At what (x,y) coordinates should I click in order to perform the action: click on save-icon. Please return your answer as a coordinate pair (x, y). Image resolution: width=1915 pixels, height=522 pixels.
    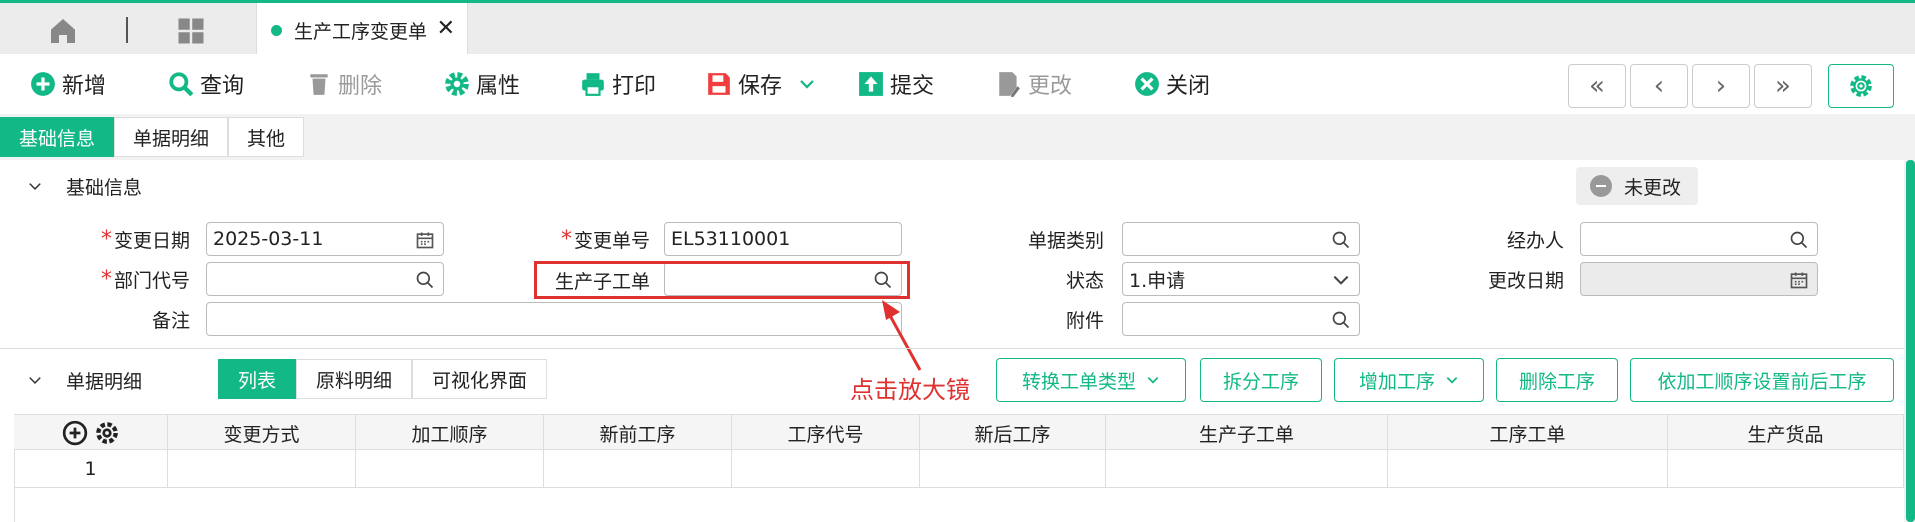
    Looking at the image, I should click on (719, 84).